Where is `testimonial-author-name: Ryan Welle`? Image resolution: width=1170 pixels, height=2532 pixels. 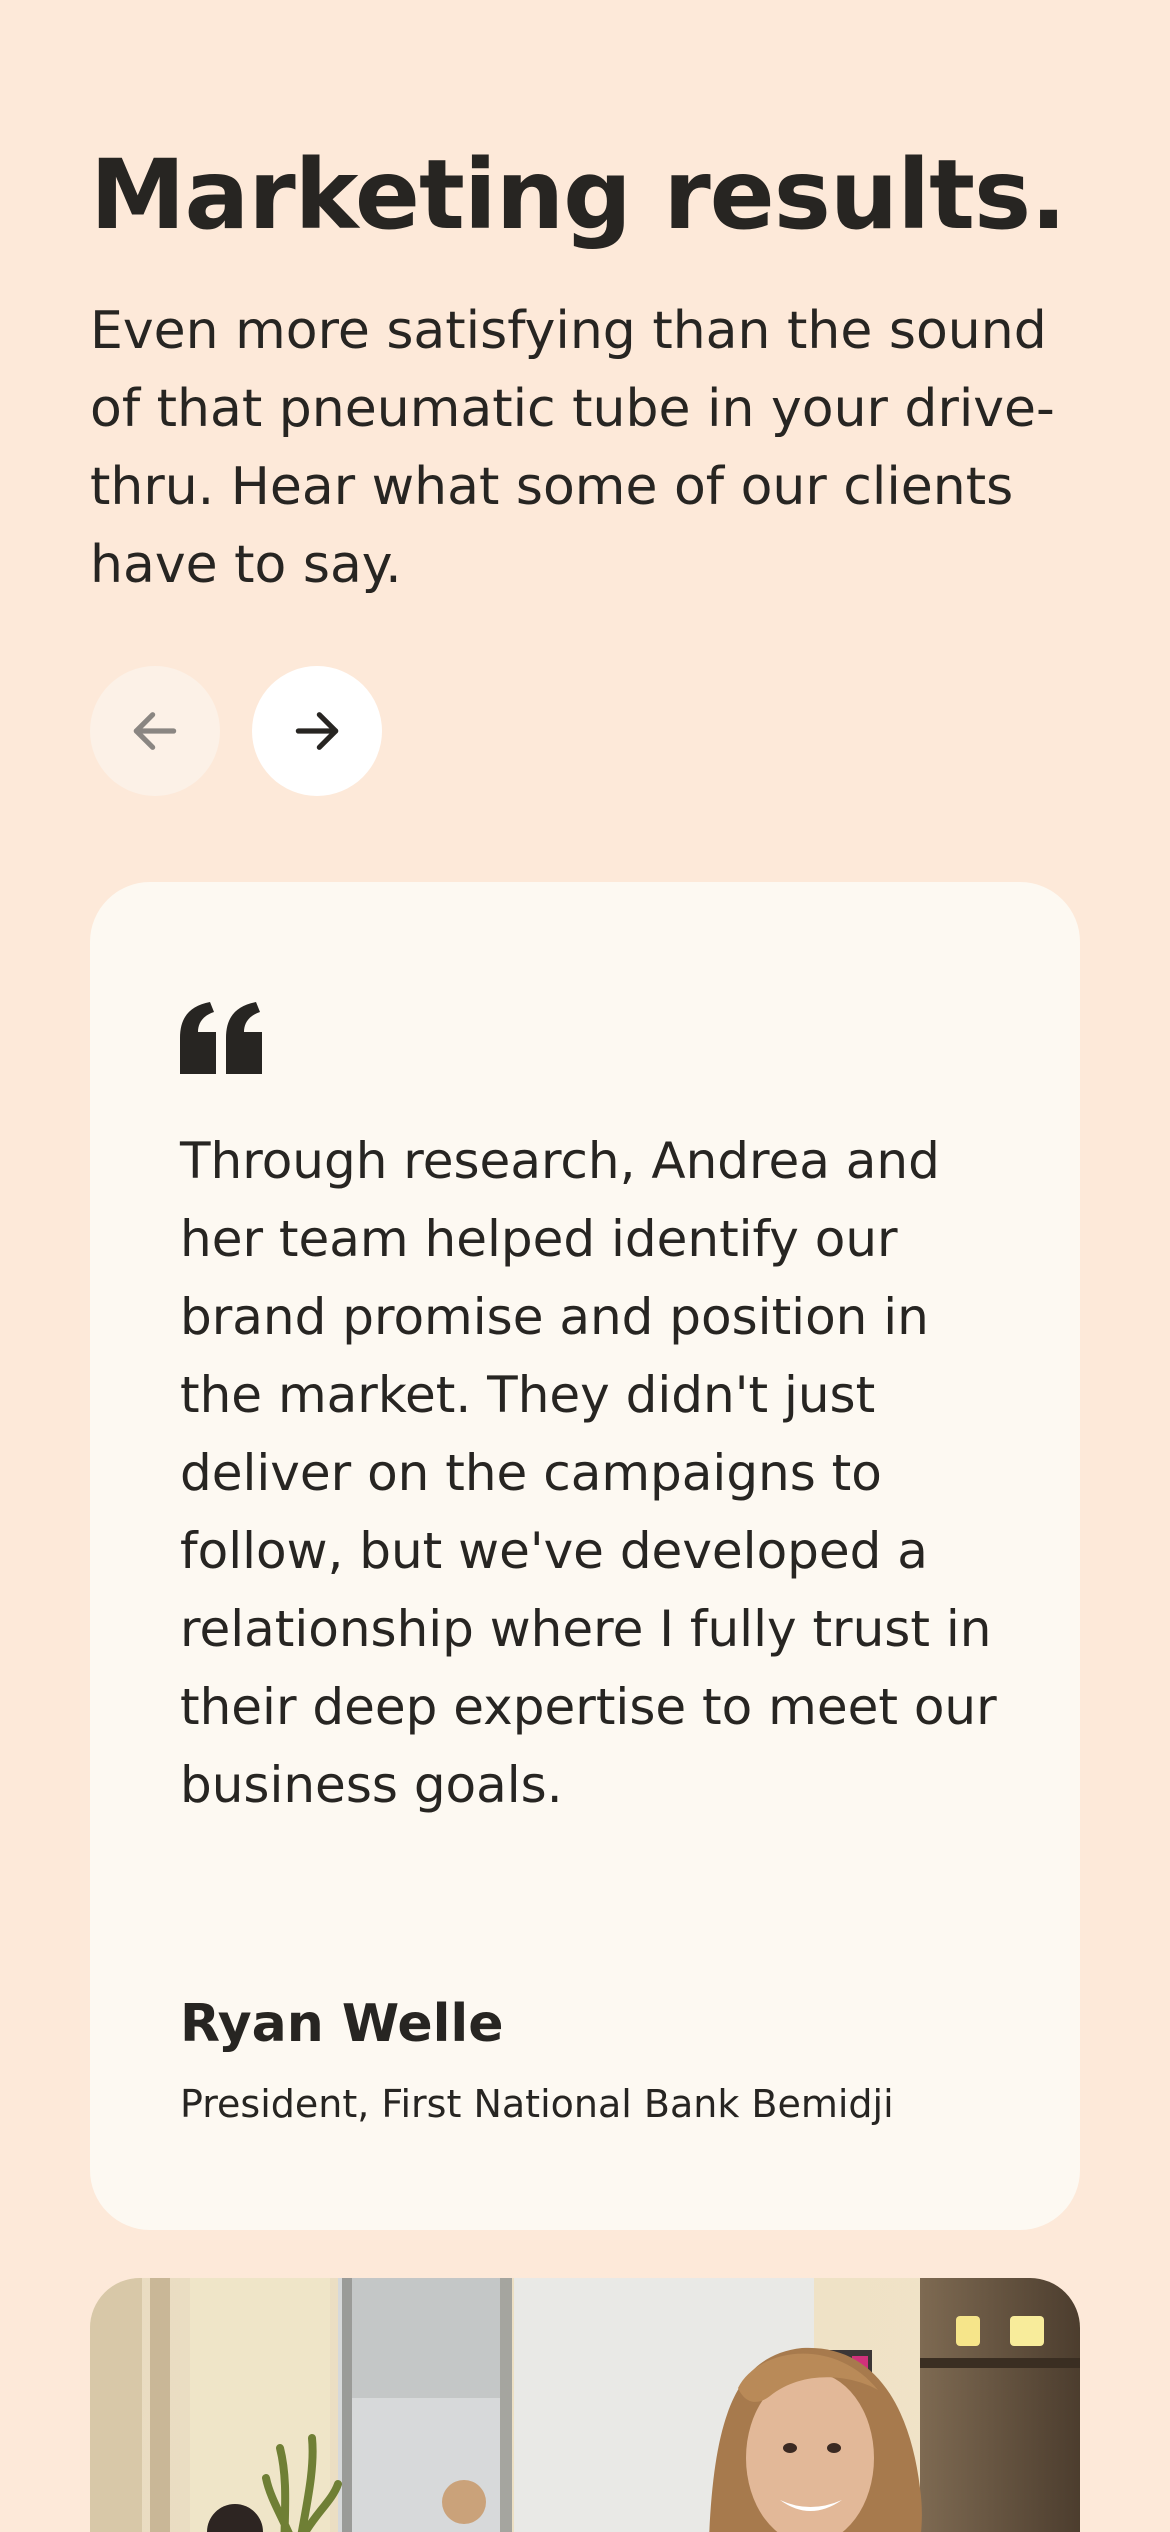
testimonial-author-name: Ryan Welle is located at coordinates (342, 2024).